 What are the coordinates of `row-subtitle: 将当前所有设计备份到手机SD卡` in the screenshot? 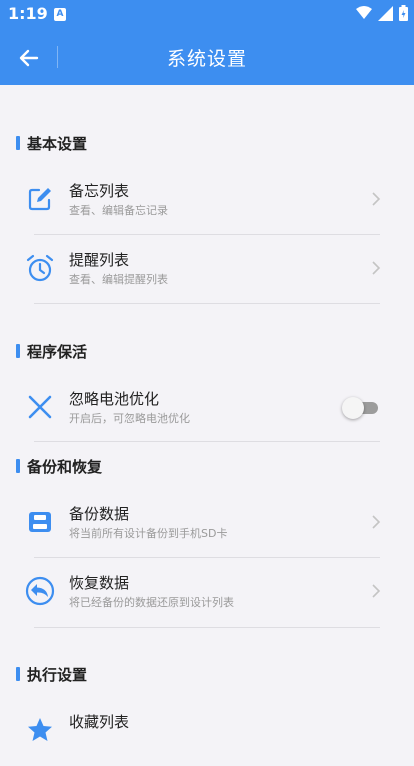 It's located at (148, 533).